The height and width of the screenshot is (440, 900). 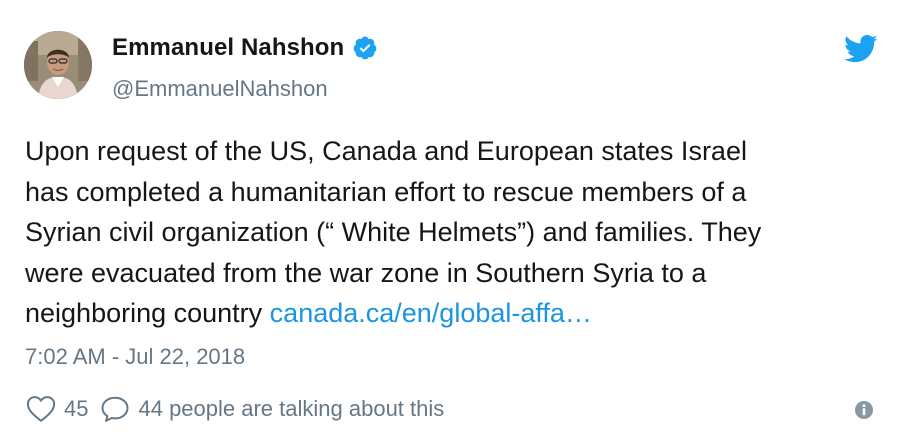 I want to click on author-row: Emmanuel Nahshon, so click(x=245, y=48).